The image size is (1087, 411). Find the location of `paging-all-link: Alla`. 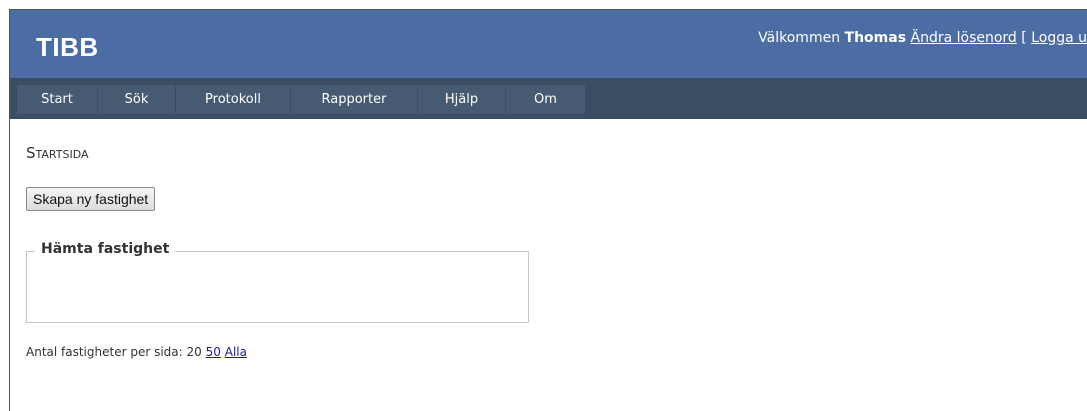

paging-all-link: Alla is located at coordinates (236, 352).